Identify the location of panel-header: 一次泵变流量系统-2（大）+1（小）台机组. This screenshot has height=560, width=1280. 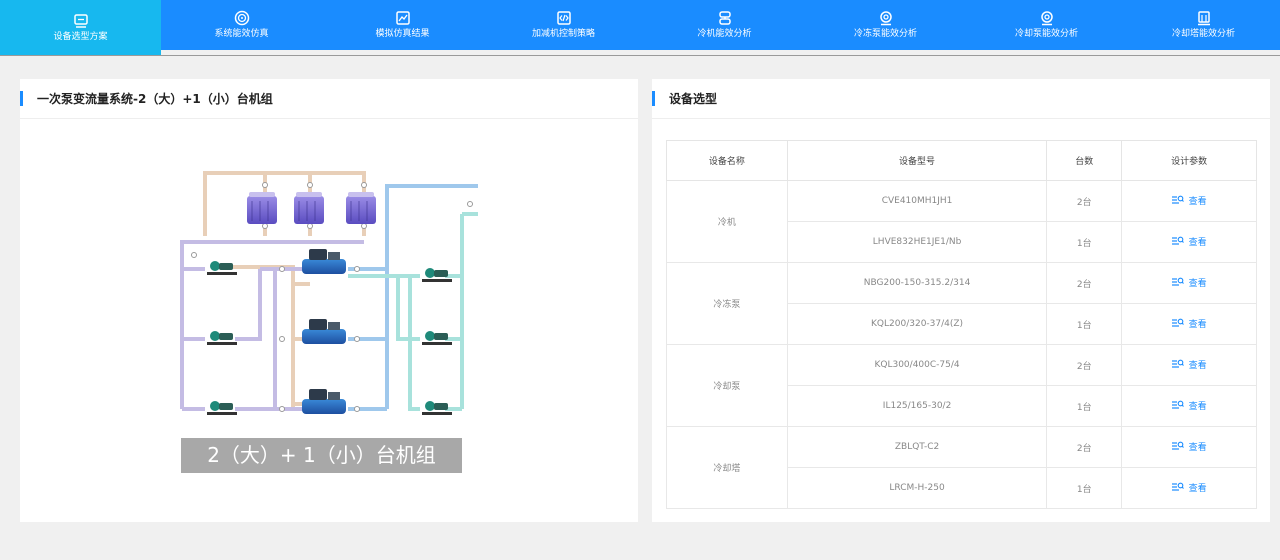
(329, 99).